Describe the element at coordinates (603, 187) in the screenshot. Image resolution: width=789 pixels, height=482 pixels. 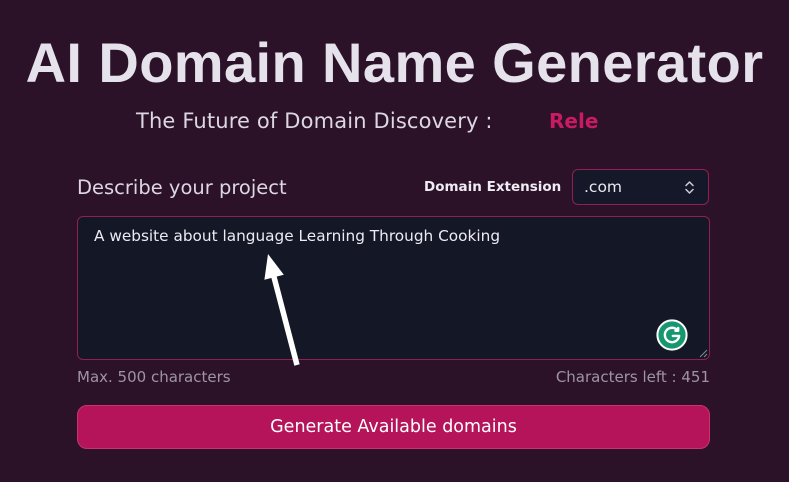
I see `extension-selected-value: .com` at that location.